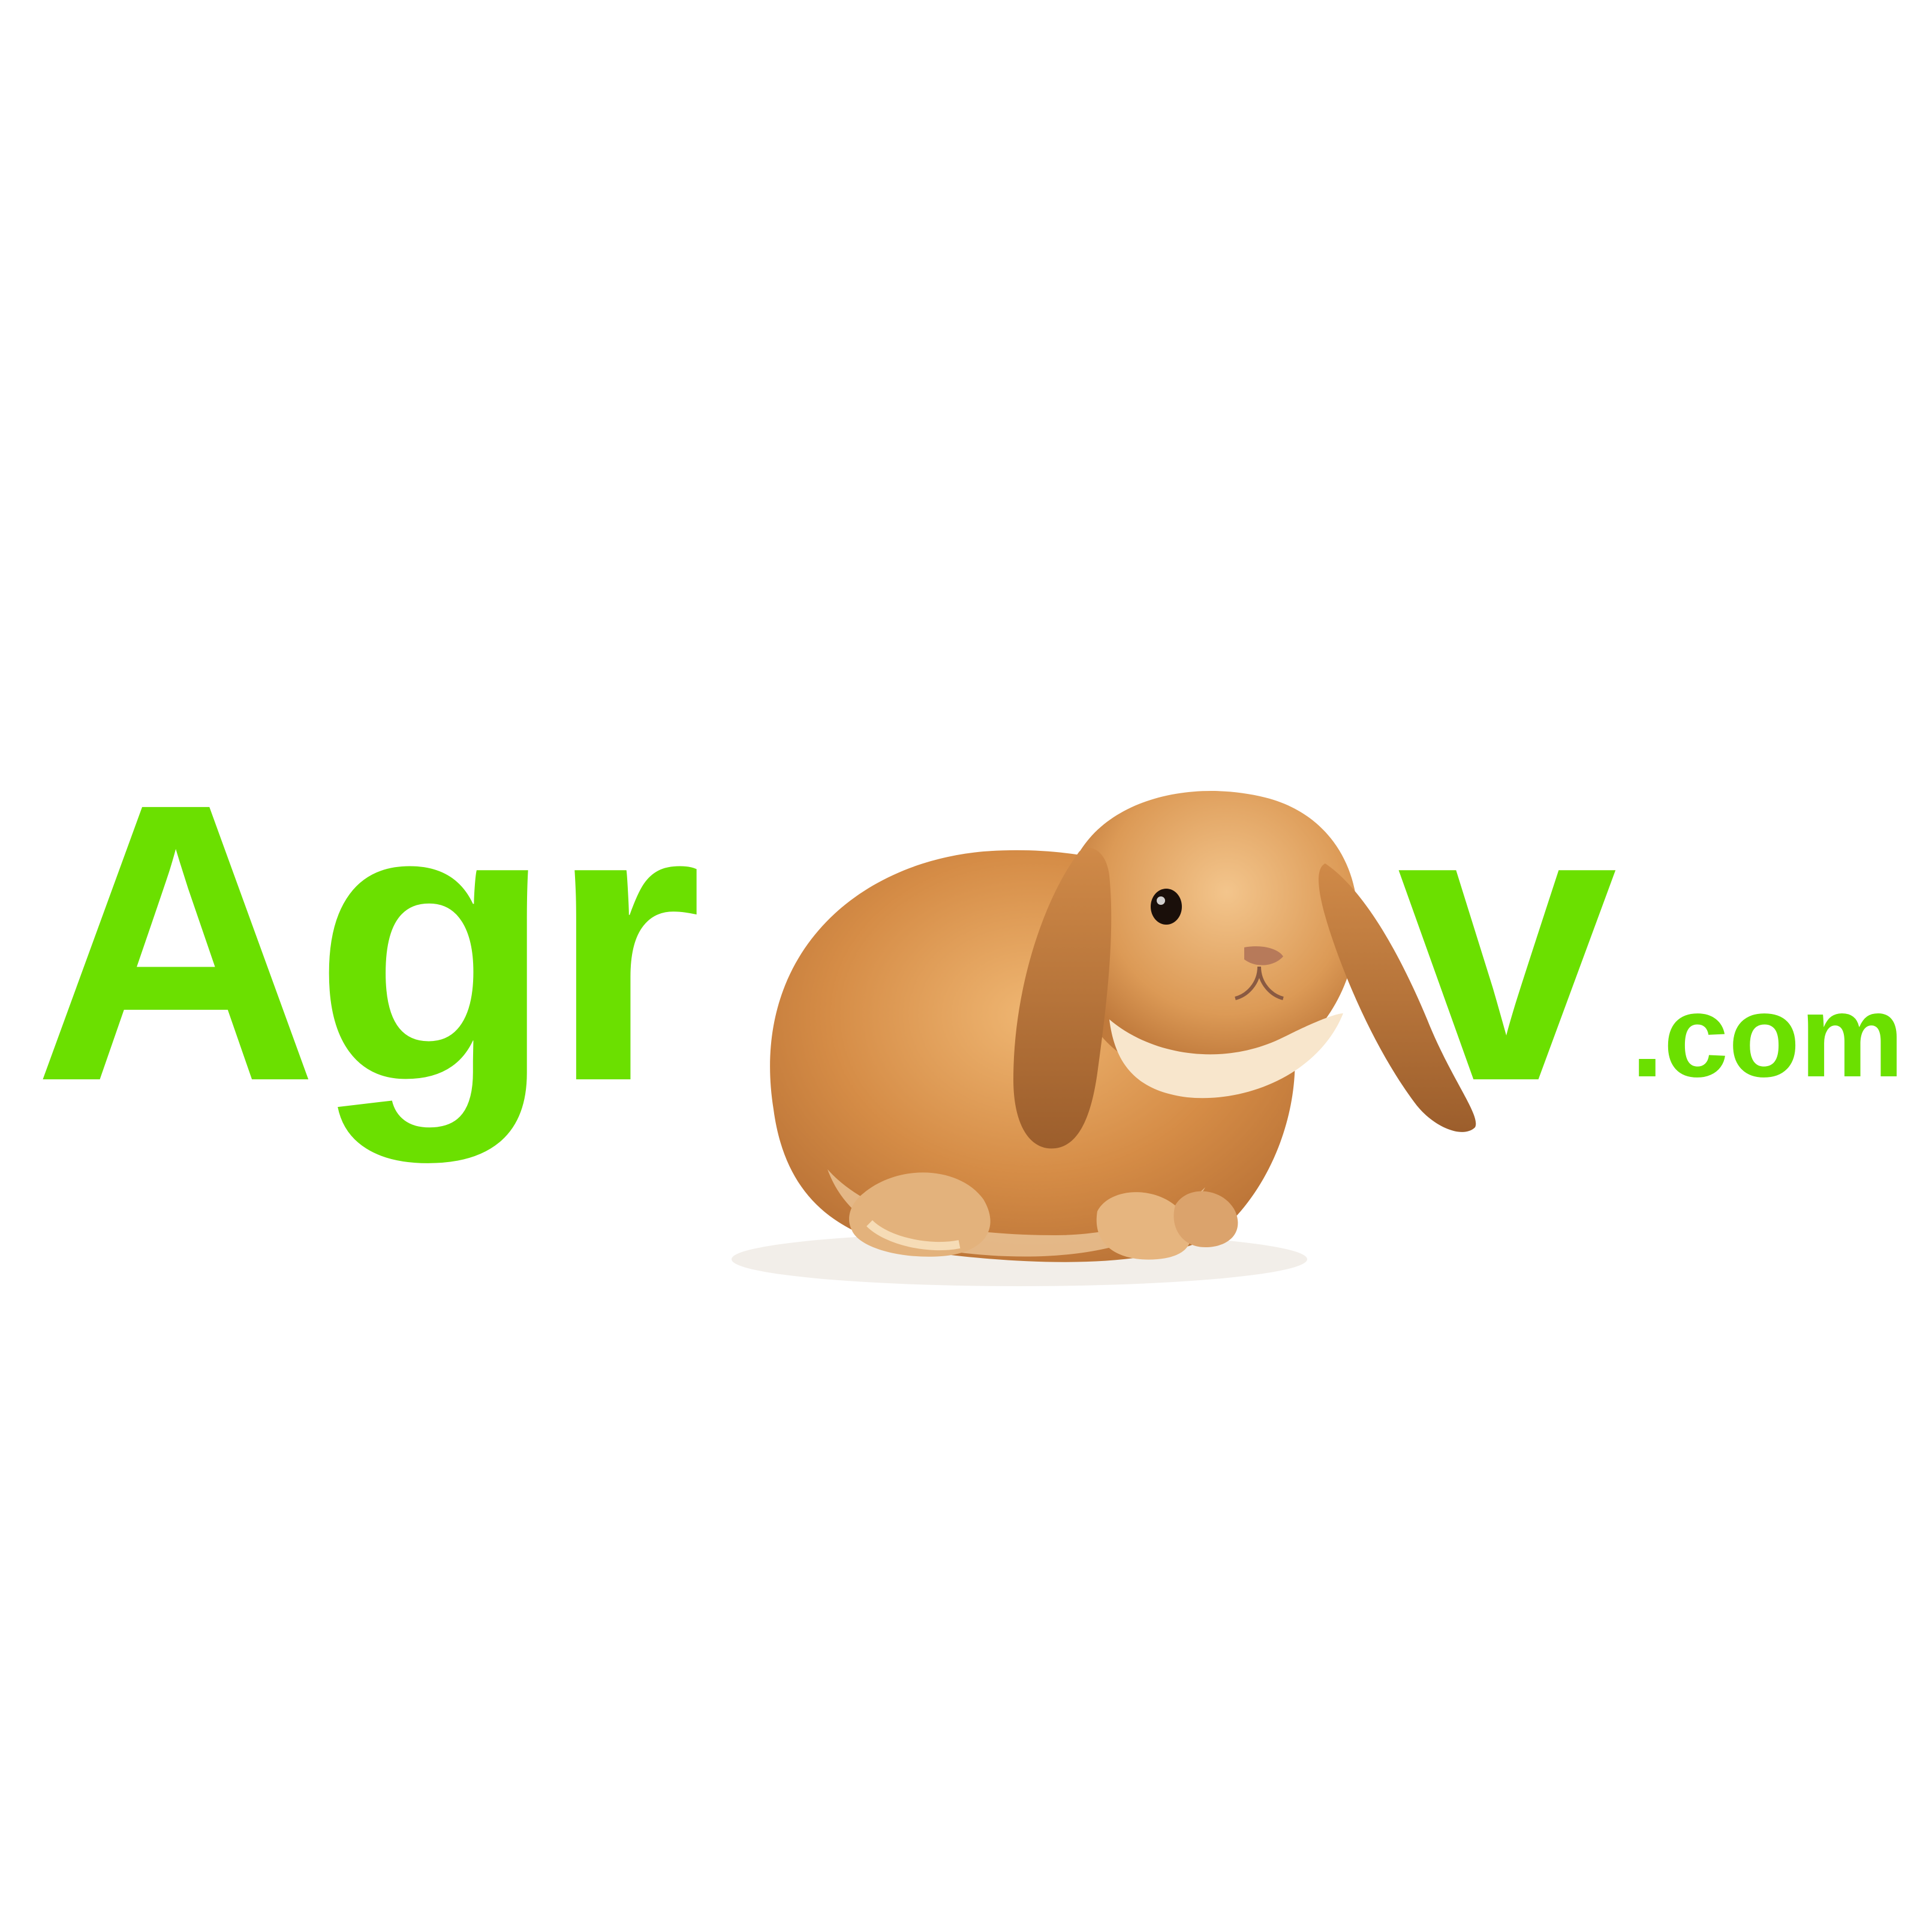  What do you see at coordinates (1768, 1036) in the screenshot?
I see `logo-suffix: .com` at bounding box center [1768, 1036].